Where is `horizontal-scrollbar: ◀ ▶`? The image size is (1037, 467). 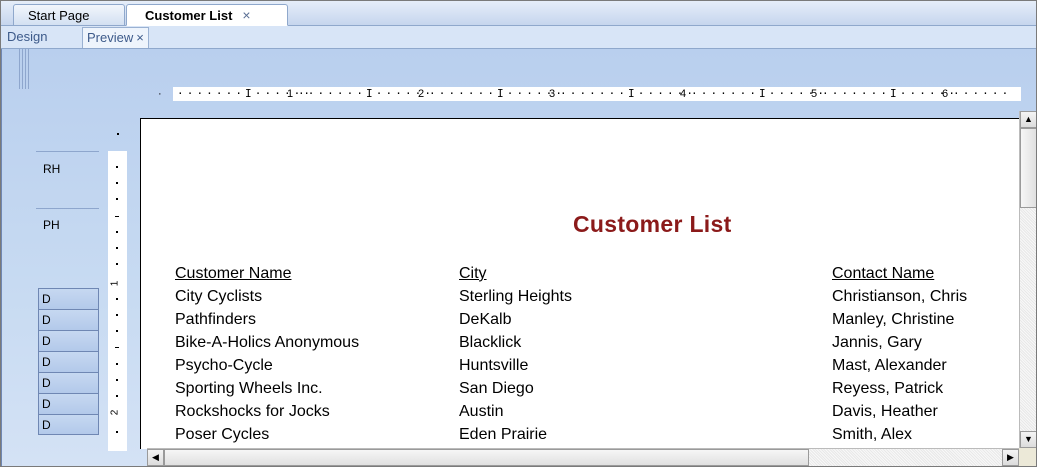 horizontal-scrollbar: ◀ ▶ is located at coordinates (583, 457).